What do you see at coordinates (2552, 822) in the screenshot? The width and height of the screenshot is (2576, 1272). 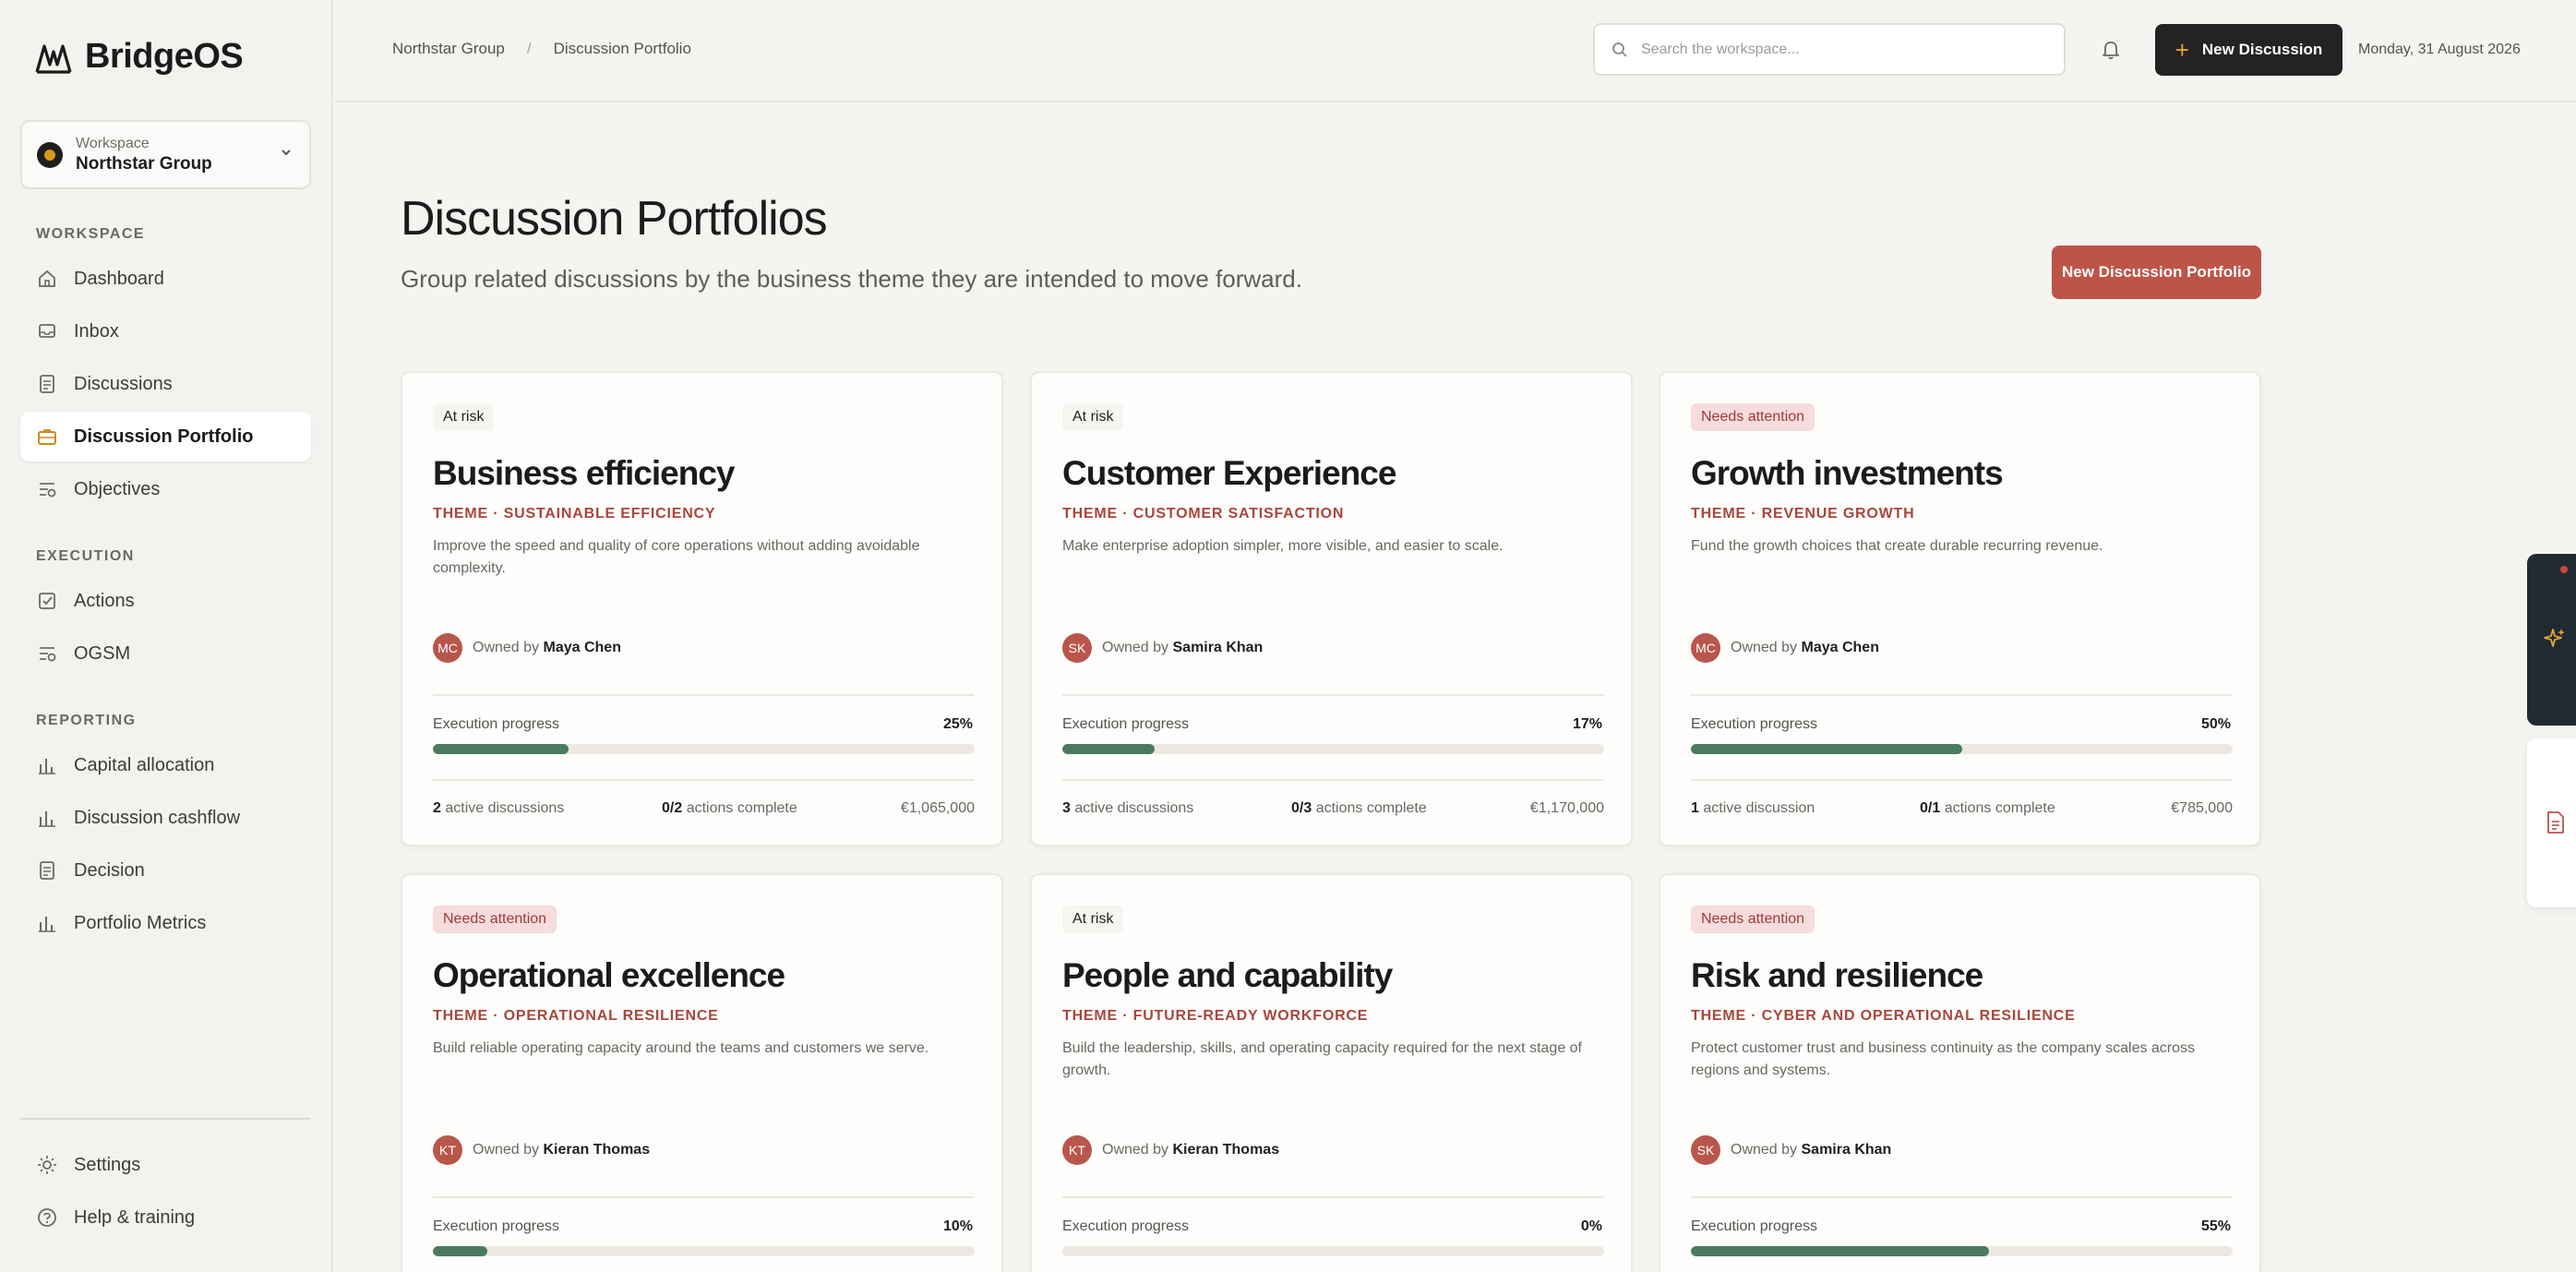 I see `notes-tab` at bounding box center [2552, 822].